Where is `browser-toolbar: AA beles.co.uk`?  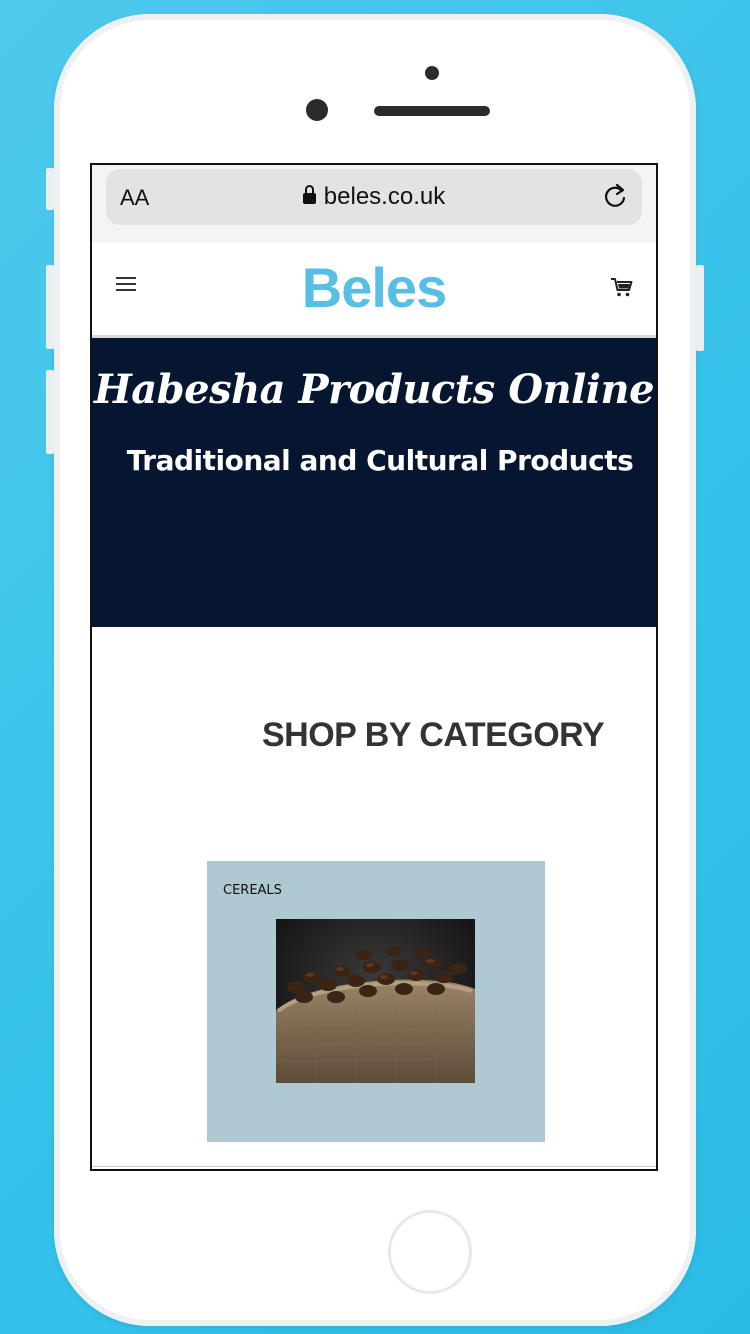
browser-toolbar: AA beles.co.uk is located at coordinates (374, 204).